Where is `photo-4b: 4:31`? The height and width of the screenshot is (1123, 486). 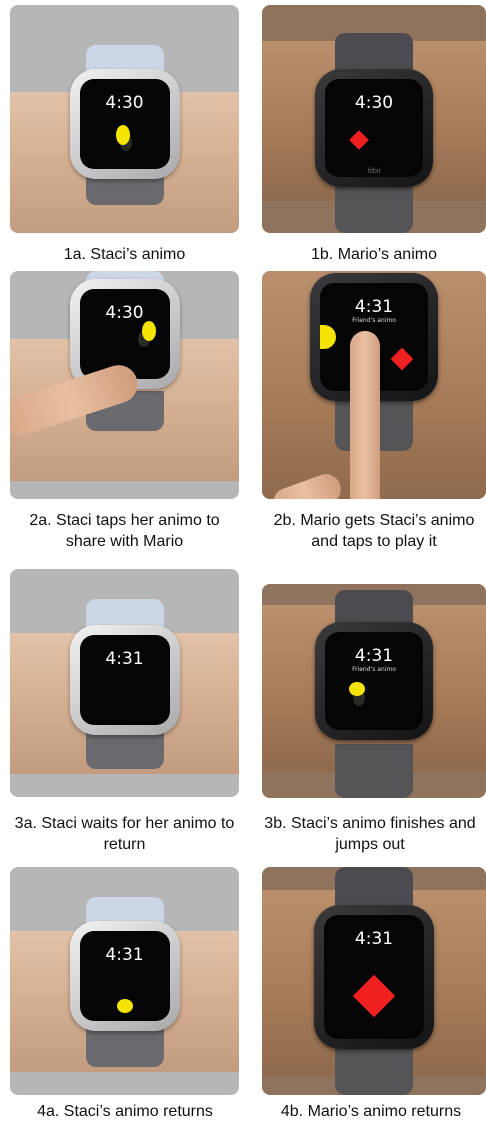
photo-4b: 4:31 is located at coordinates (374, 981).